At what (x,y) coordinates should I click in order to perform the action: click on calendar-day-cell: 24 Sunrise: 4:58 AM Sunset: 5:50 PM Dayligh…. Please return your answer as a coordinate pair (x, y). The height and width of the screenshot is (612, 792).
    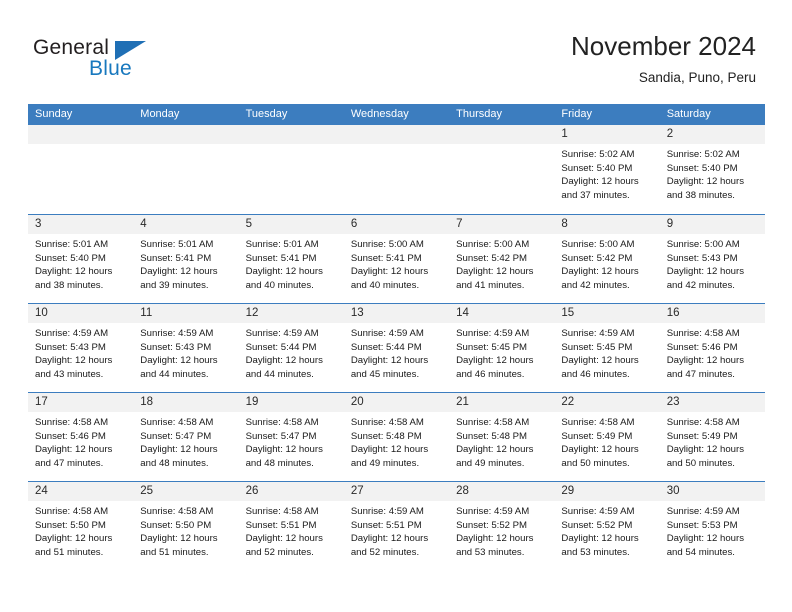
    Looking at the image, I should click on (81, 526).